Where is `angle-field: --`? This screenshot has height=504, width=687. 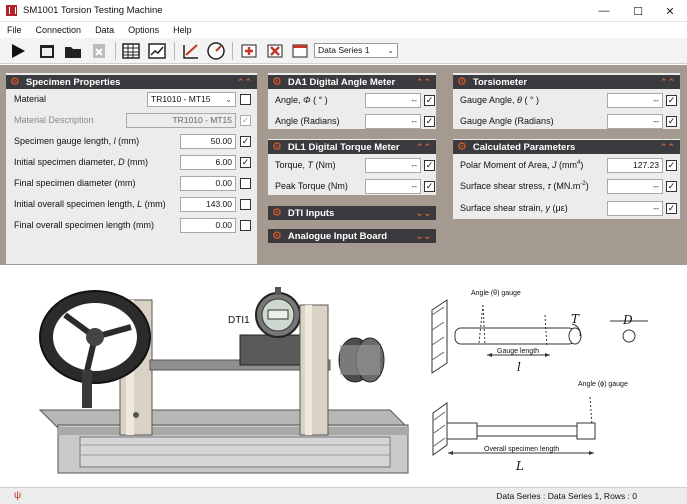
angle-field: -- is located at coordinates (393, 100).